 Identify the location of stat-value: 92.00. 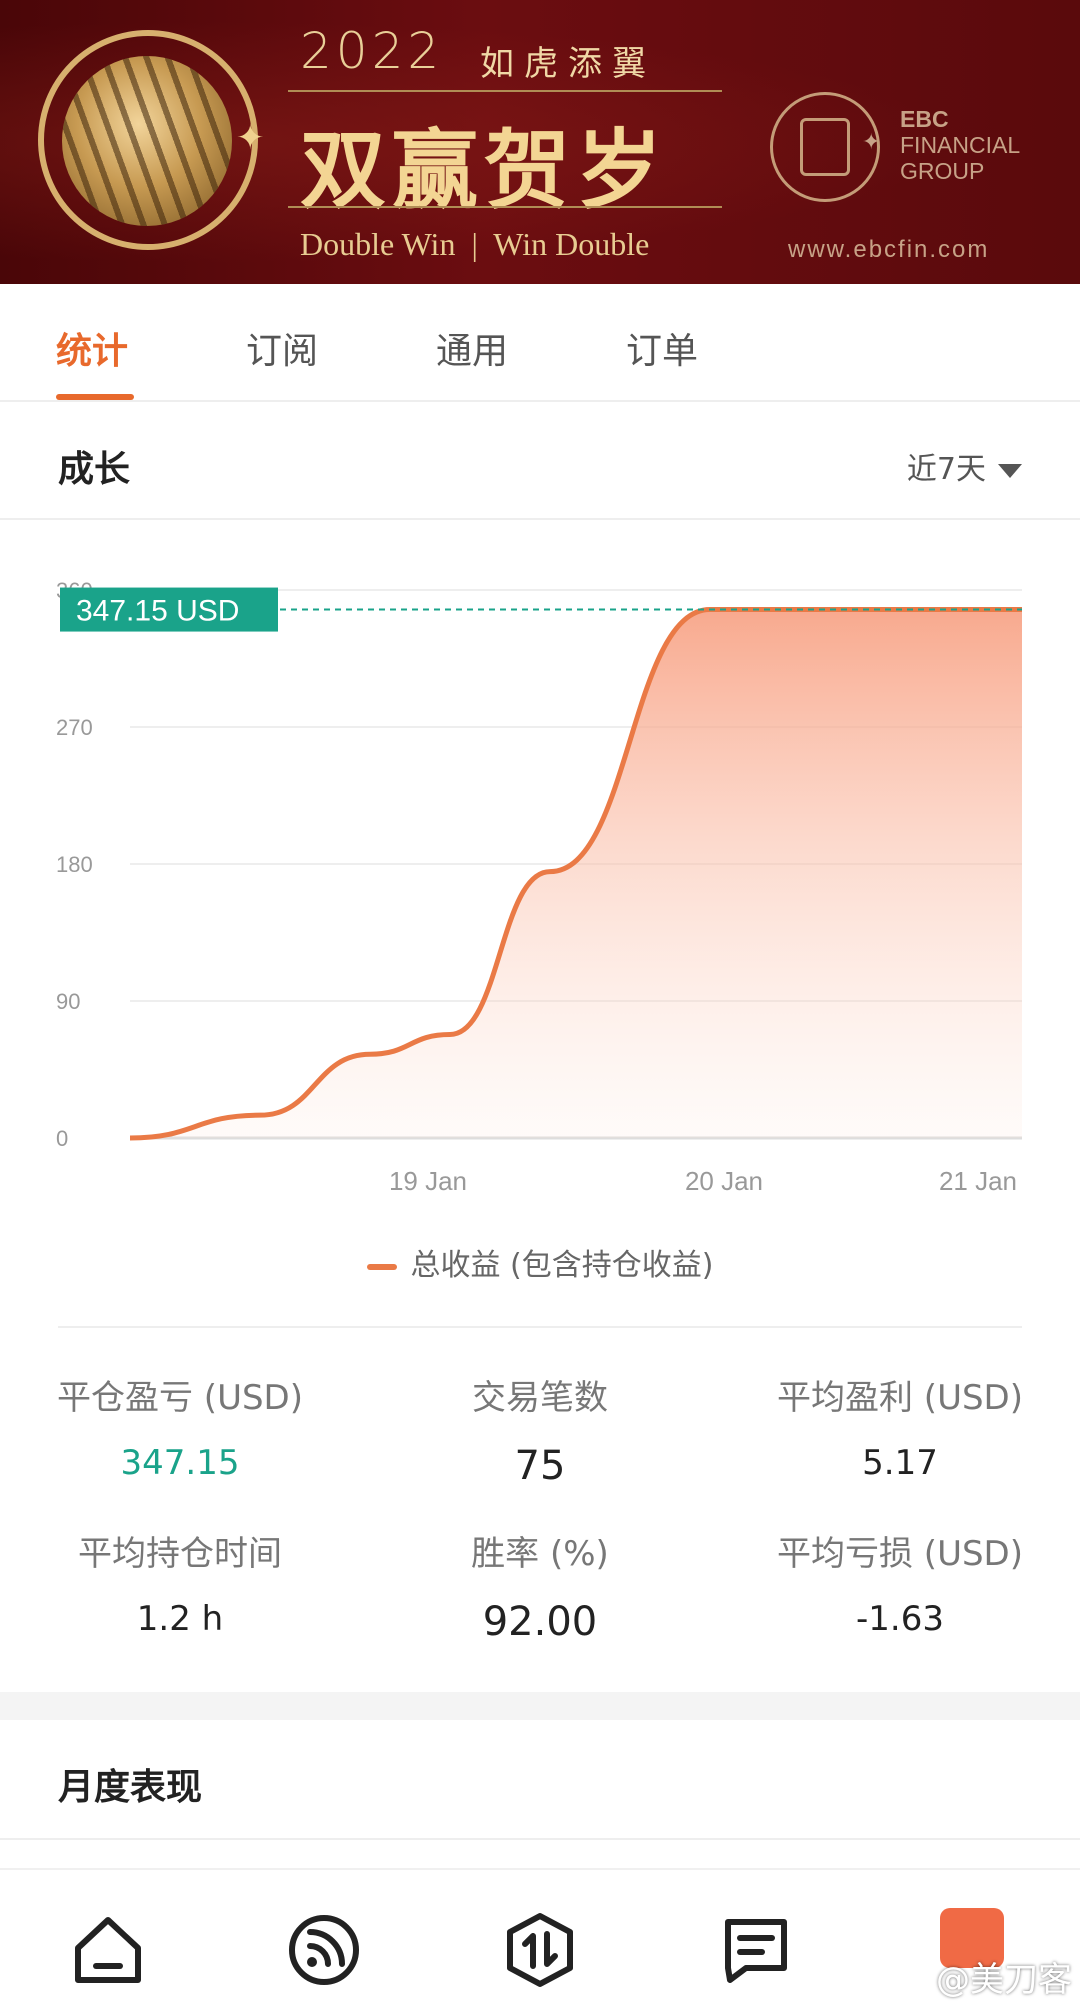
(540, 1622).